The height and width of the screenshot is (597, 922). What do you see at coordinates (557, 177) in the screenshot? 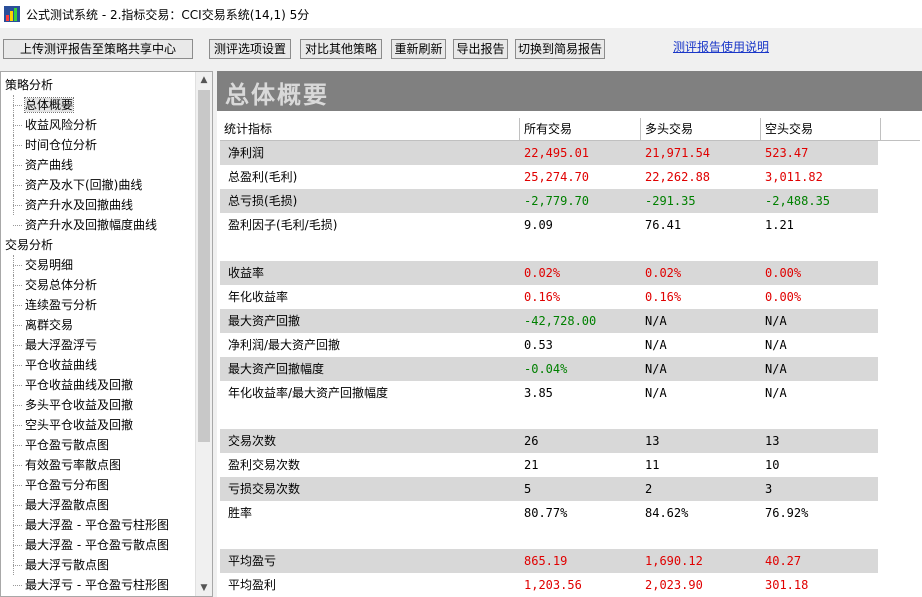
I see `metric-value: 25,274.70` at bounding box center [557, 177].